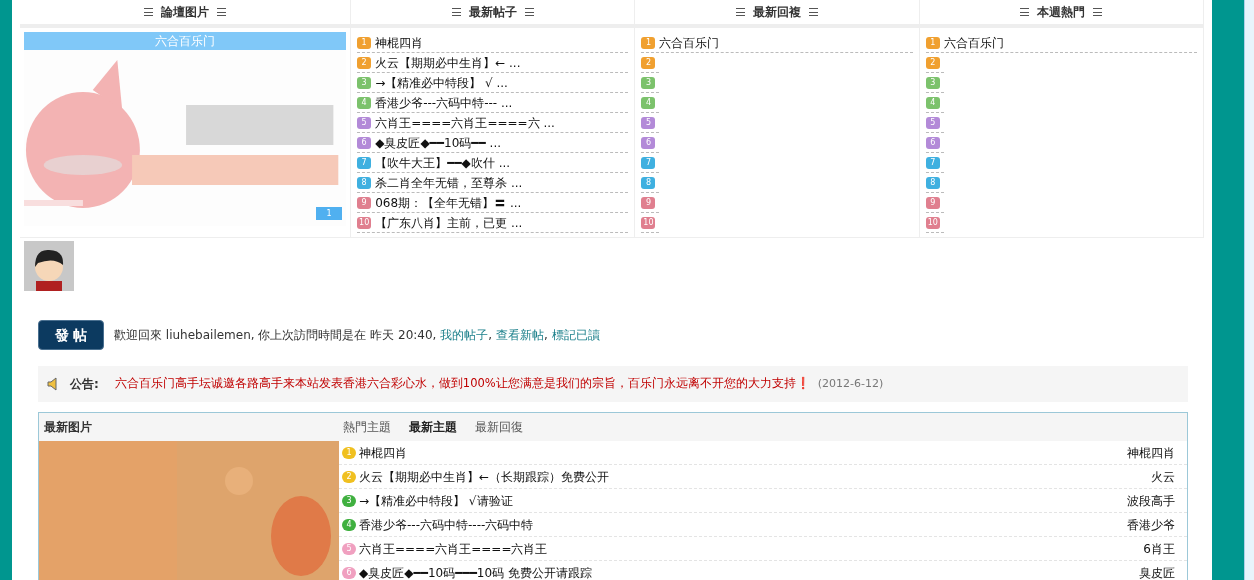 The height and width of the screenshot is (580, 1254). I want to click on welcome-link: 查看新帖, so click(520, 335).